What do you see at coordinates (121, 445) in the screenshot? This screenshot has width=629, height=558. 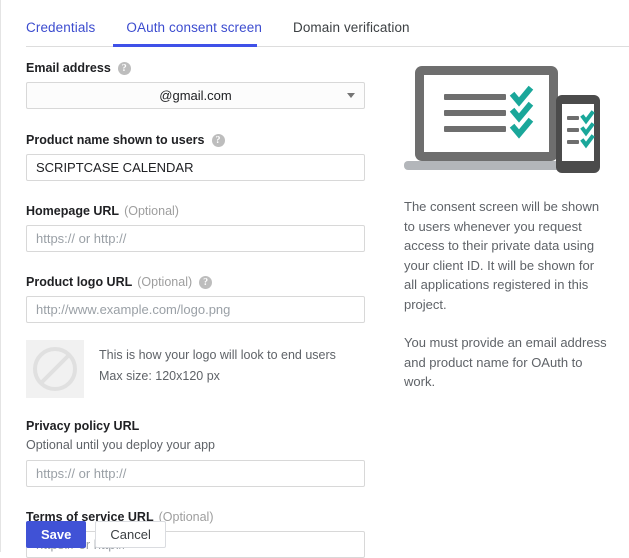 I see `privacy-policy-url-sublabel: Optional until you deploy your app` at bounding box center [121, 445].